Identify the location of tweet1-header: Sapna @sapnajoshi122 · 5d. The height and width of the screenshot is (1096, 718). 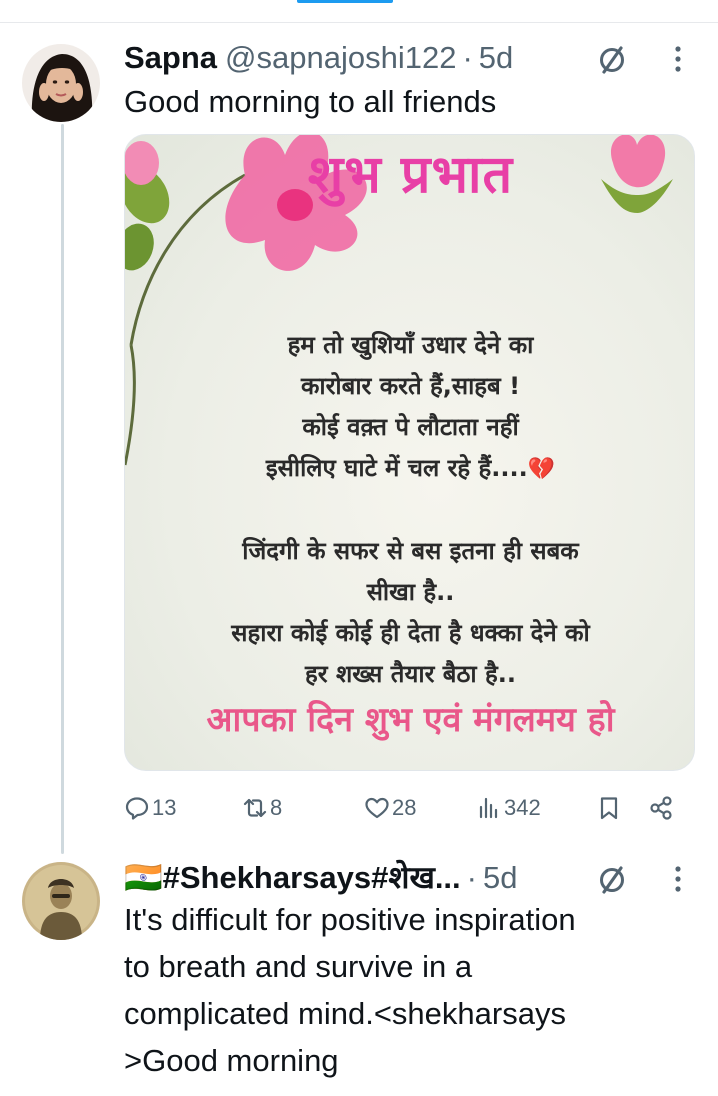
(318, 58).